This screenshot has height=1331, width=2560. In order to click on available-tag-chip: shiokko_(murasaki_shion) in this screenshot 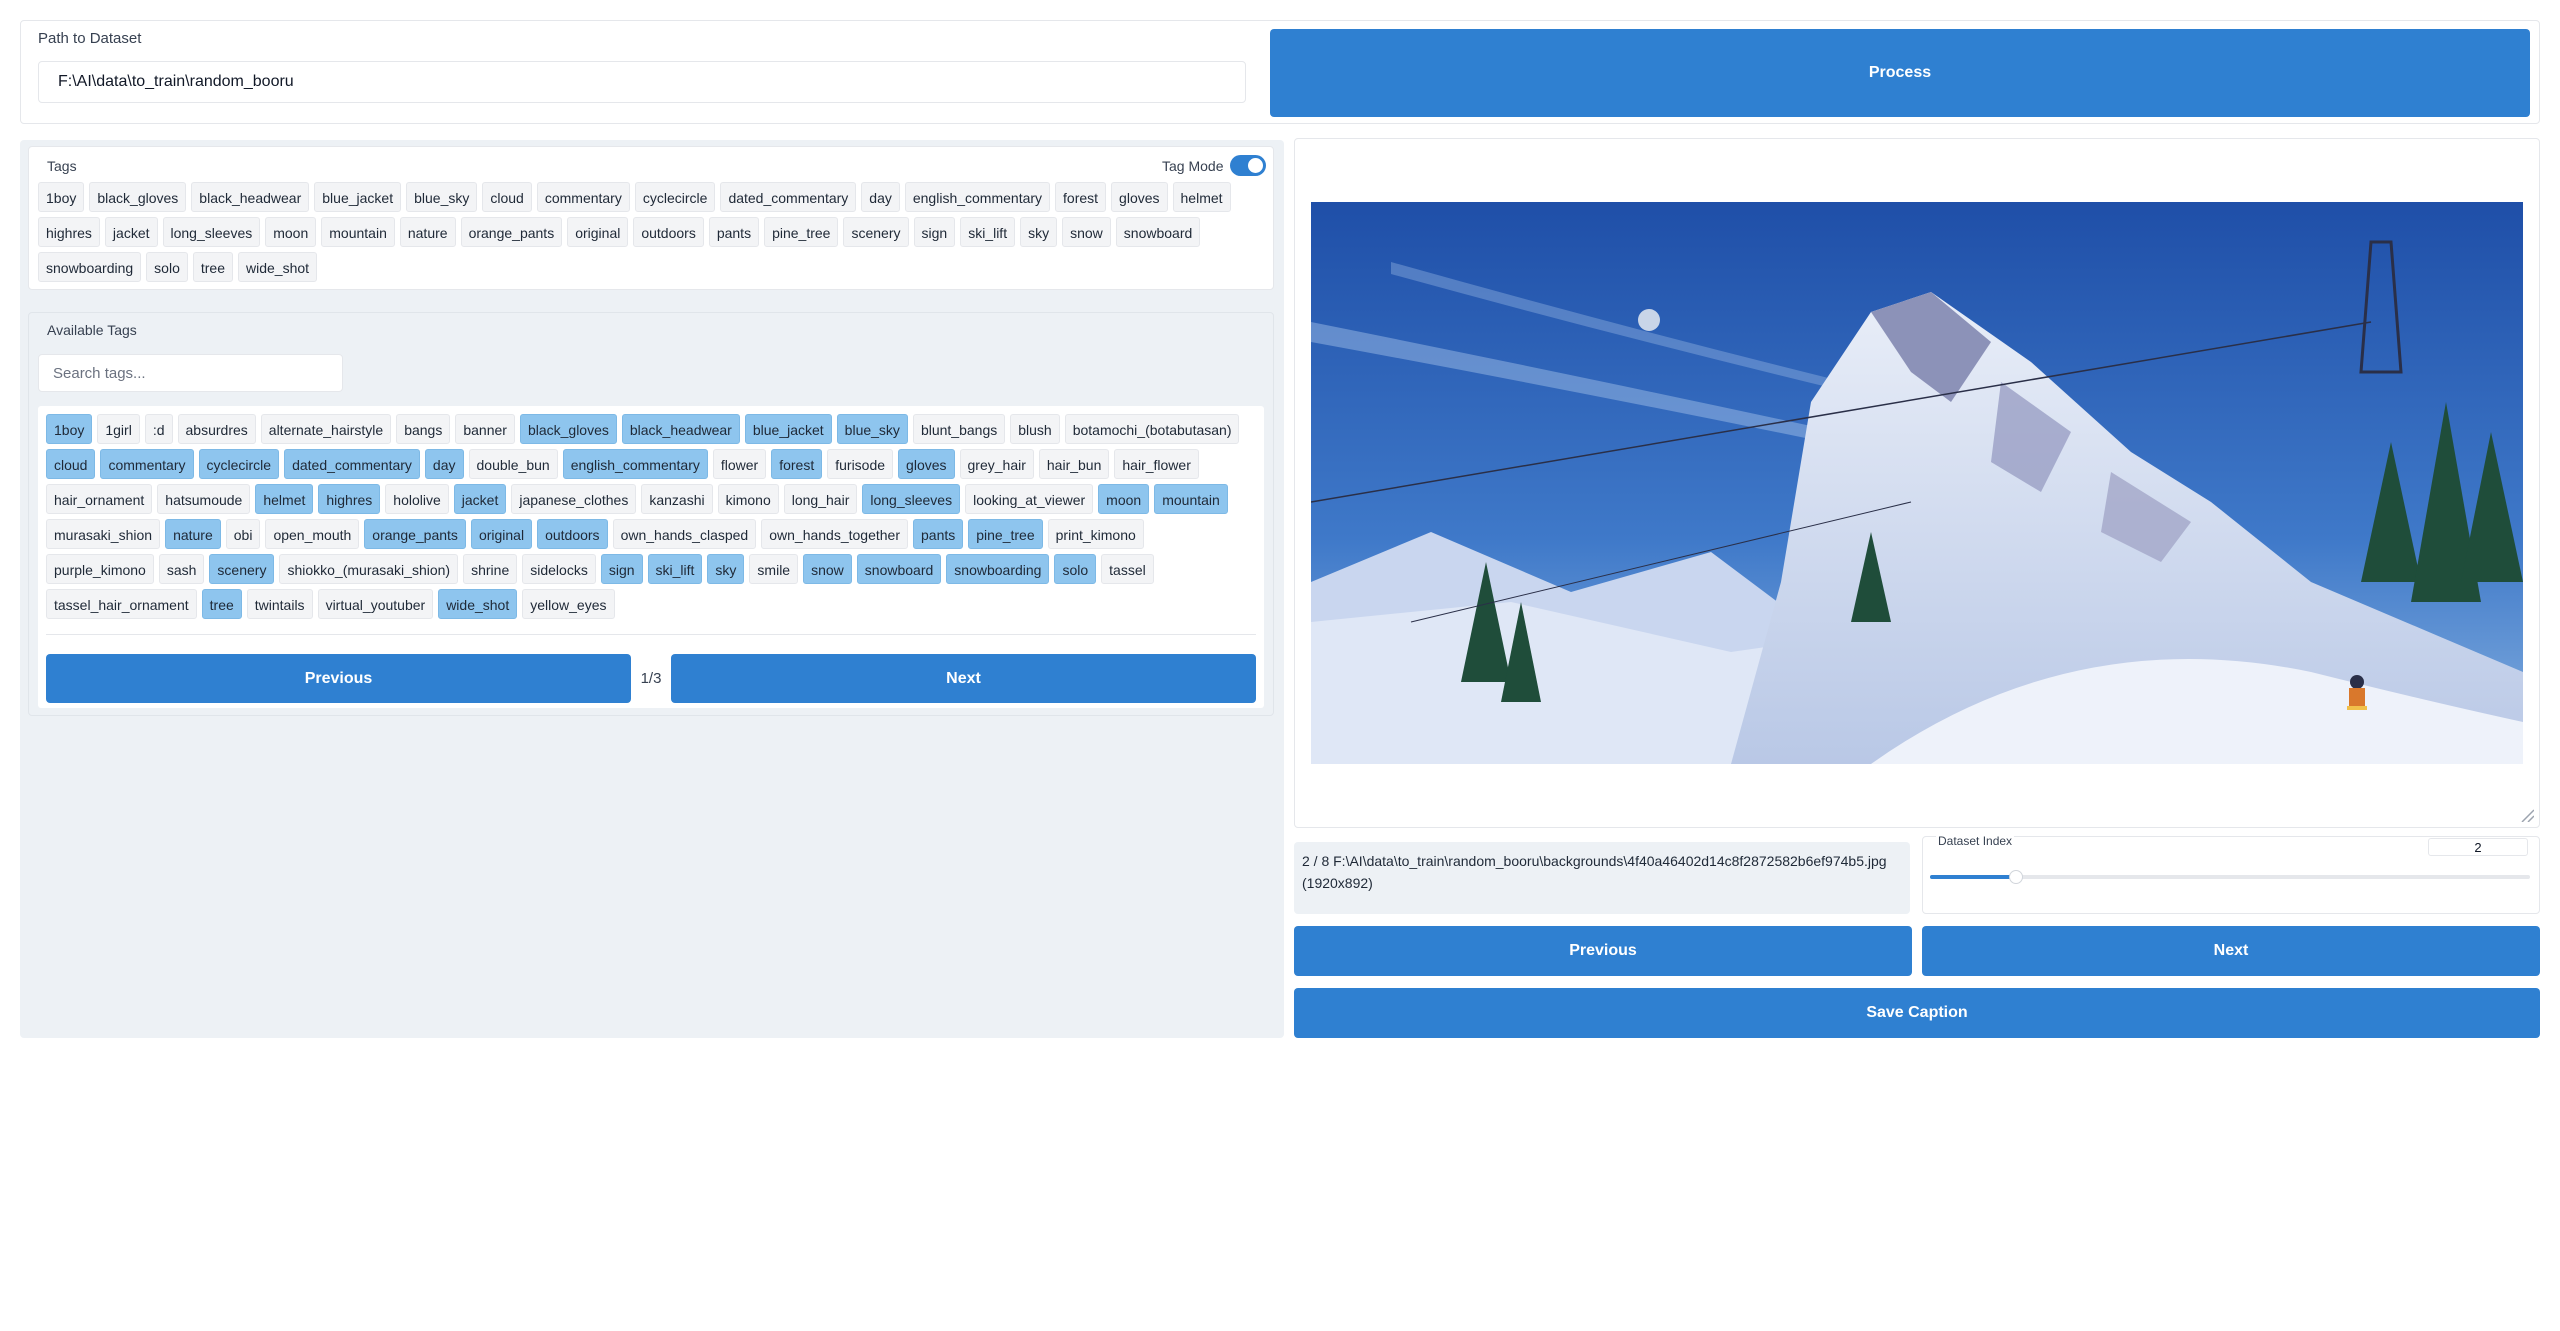, I will do `click(369, 569)`.